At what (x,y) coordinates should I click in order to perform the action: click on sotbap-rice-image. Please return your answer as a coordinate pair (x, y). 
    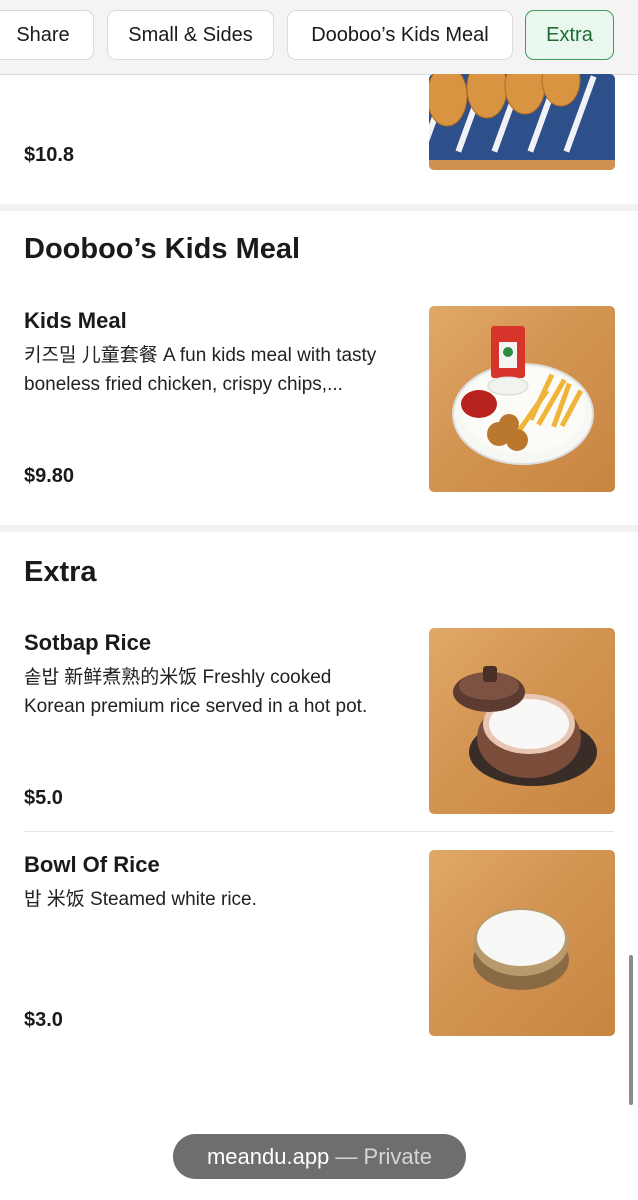
    Looking at the image, I should click on (522, 721).